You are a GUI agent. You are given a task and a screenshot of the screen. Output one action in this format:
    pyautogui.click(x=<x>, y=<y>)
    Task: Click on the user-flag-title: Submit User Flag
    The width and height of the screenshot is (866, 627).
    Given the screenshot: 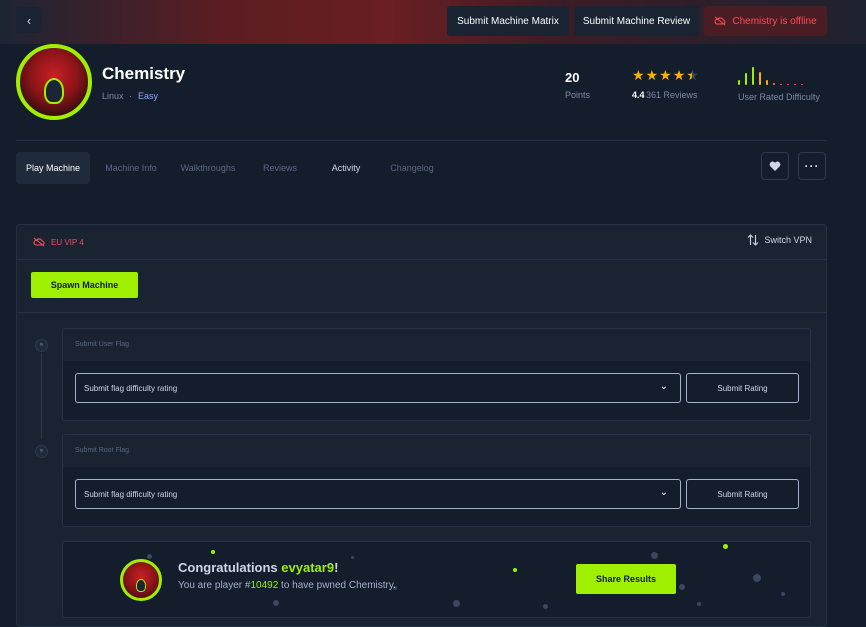 What is the action you would take?
    pyautogui.click(x=436, y=345)
    